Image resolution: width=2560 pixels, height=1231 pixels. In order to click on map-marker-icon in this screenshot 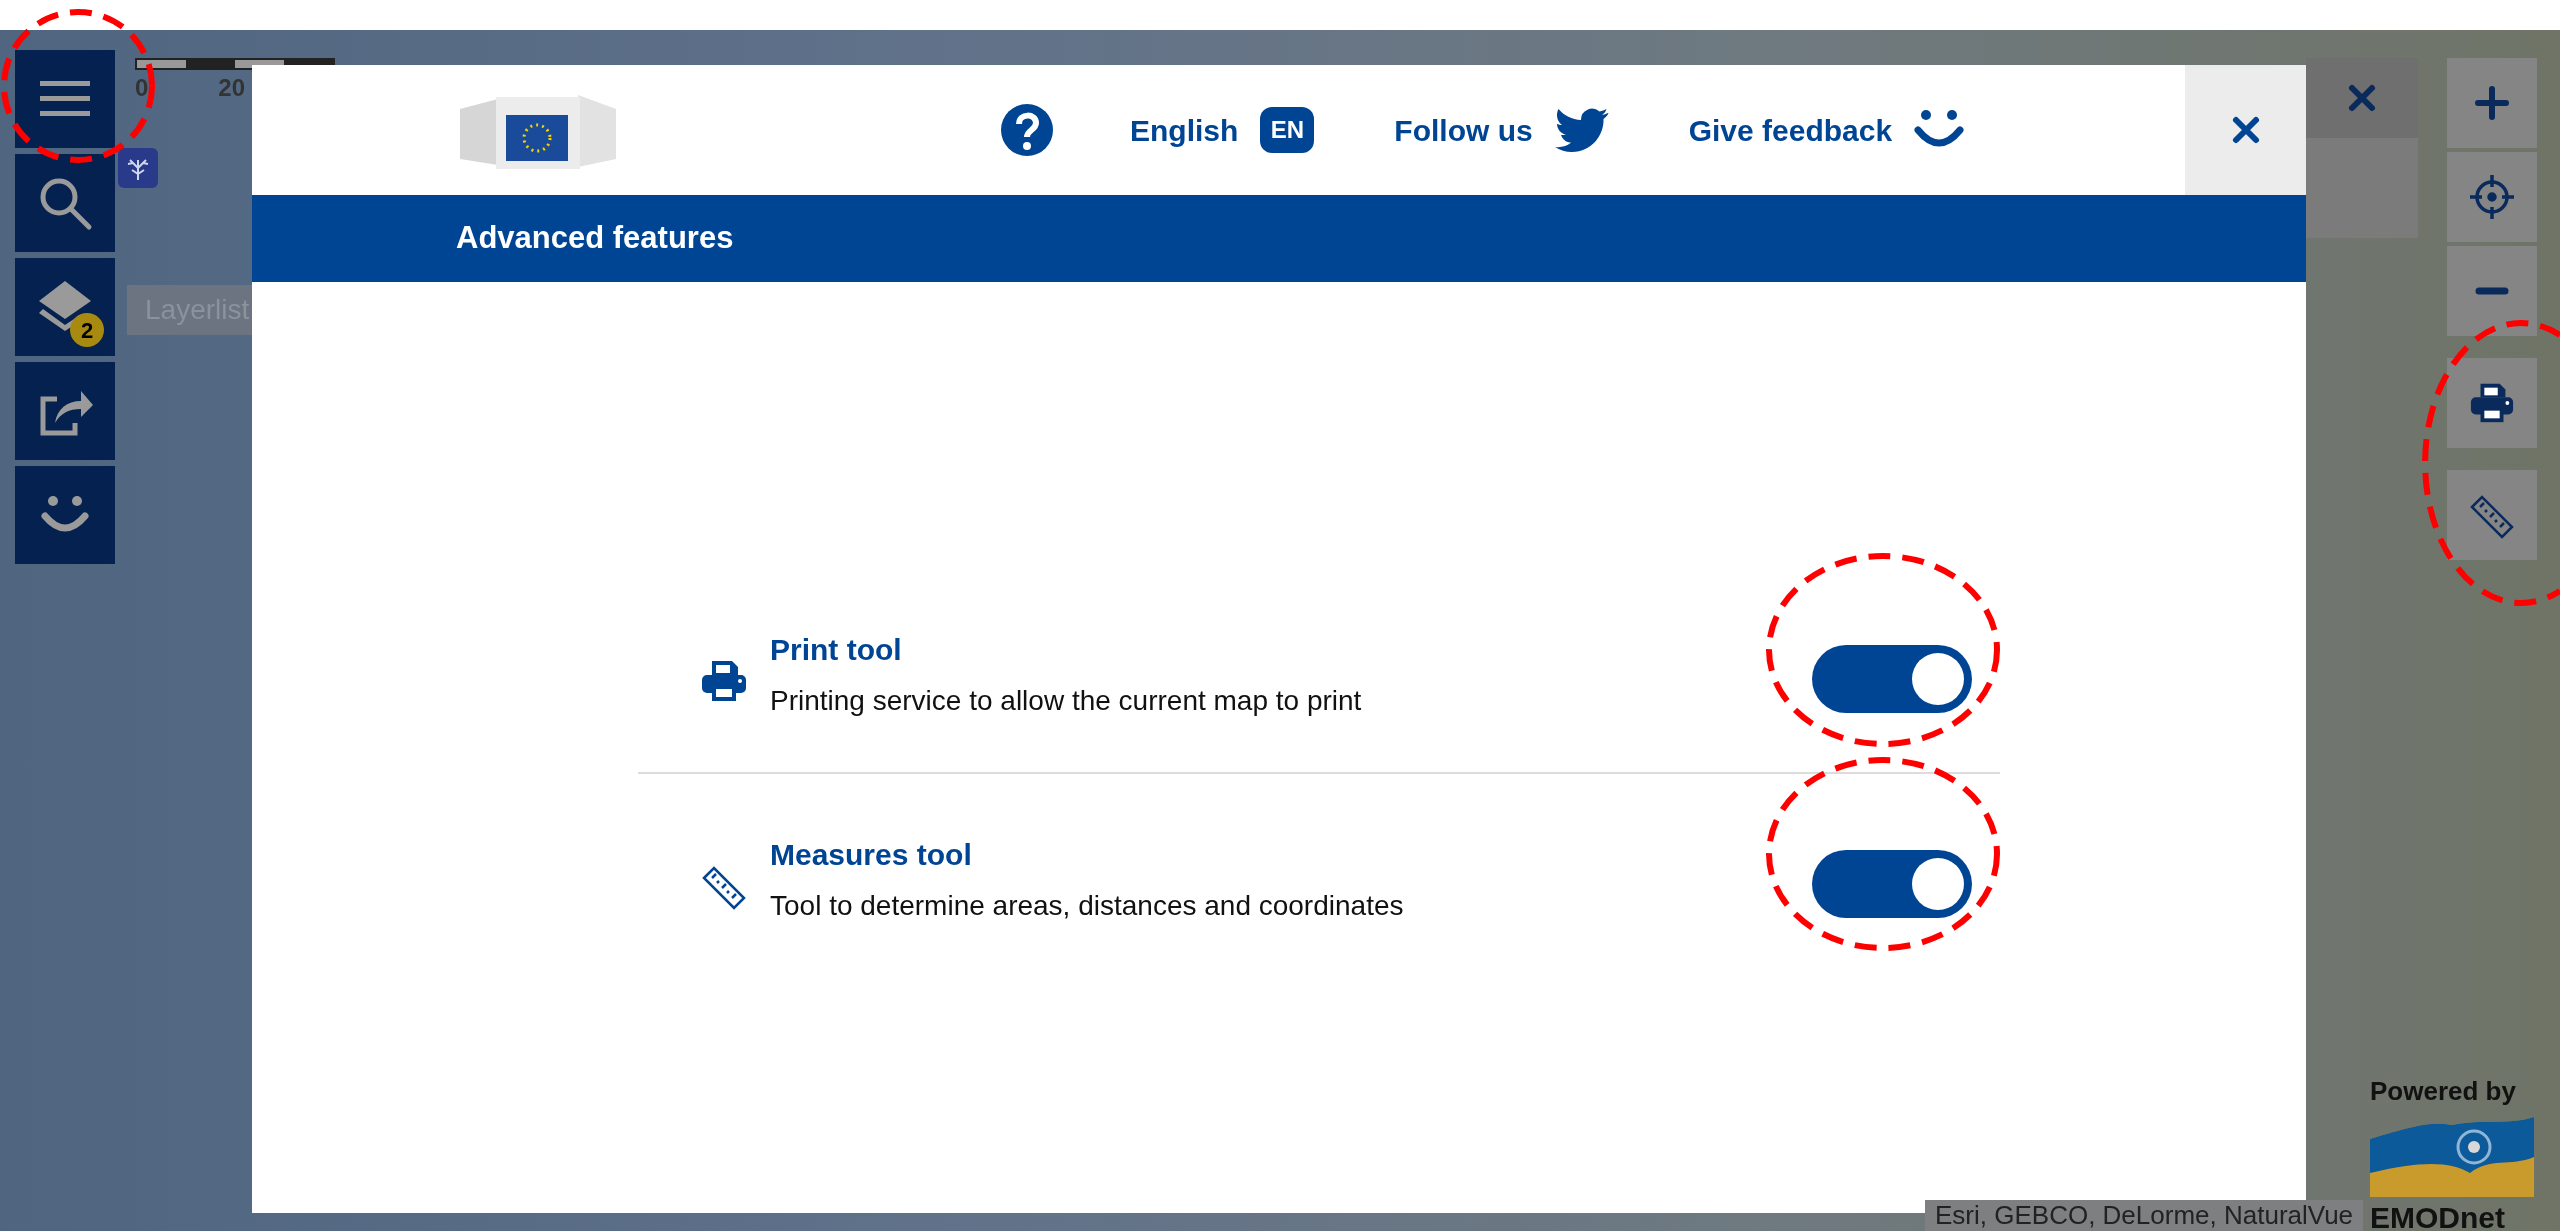, I will do `click(138, 168)`.